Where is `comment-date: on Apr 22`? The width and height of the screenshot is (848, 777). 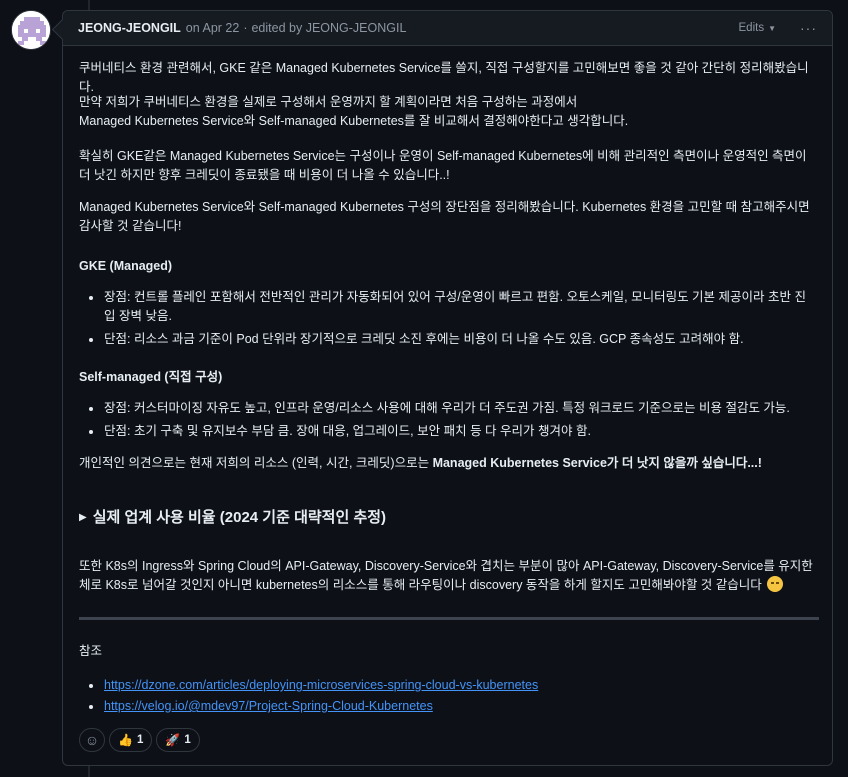 comment-date: on Apr 22 is located at coordinates (213, 28).